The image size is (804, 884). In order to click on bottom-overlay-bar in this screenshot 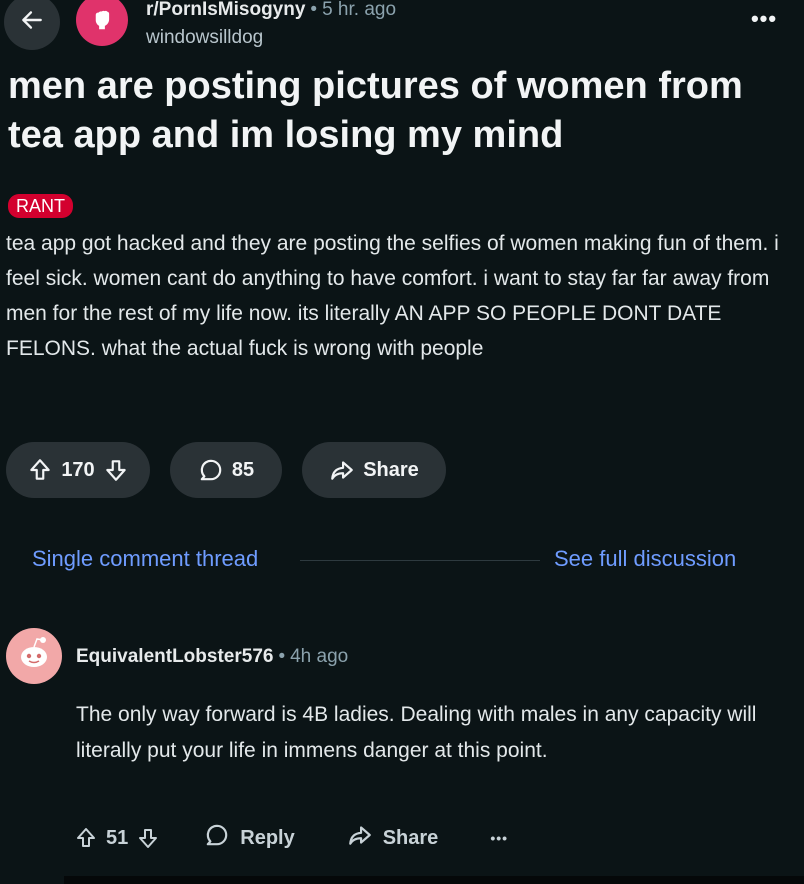, I will do `click(434, 880)`.